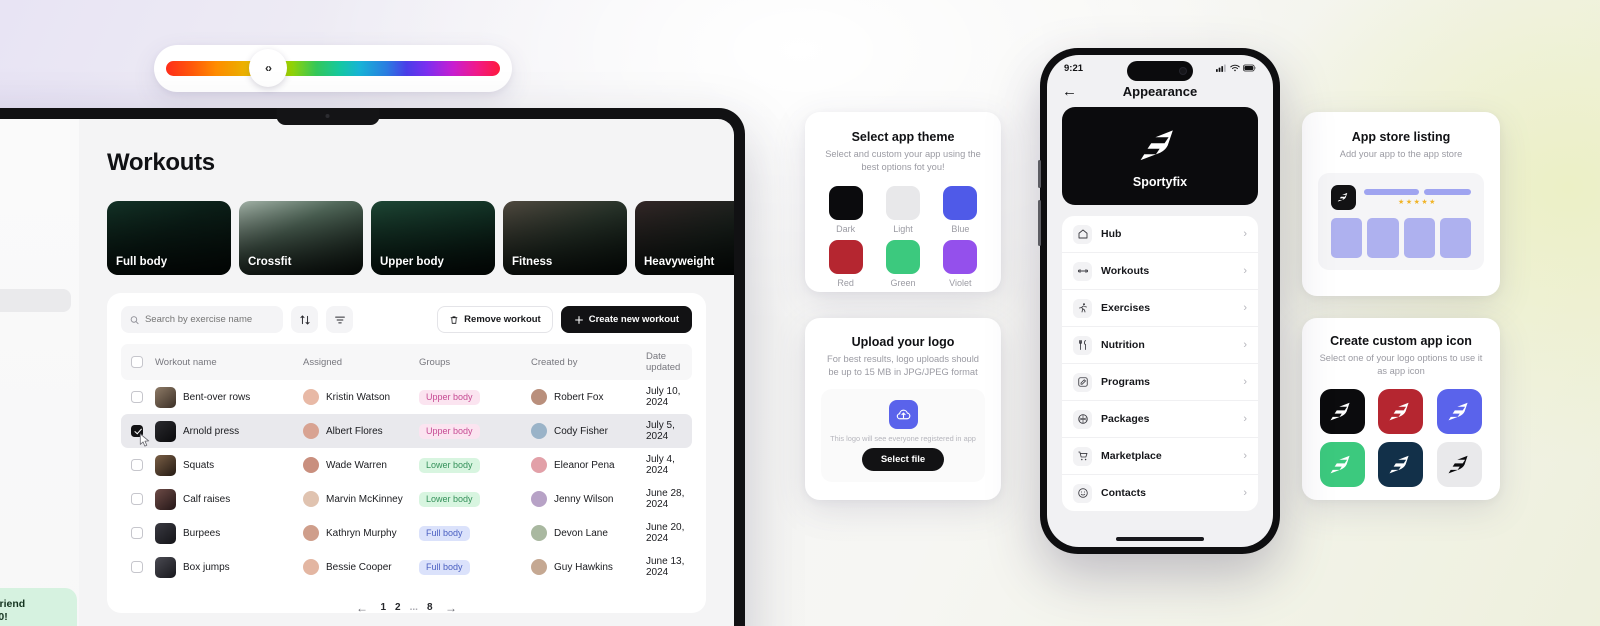 This screenshot has width=1600, height=626. Describe the element at coordinates (1160, 419) in the screenshot. I see `phone-menu-item-packages: Packages ›` at that location.